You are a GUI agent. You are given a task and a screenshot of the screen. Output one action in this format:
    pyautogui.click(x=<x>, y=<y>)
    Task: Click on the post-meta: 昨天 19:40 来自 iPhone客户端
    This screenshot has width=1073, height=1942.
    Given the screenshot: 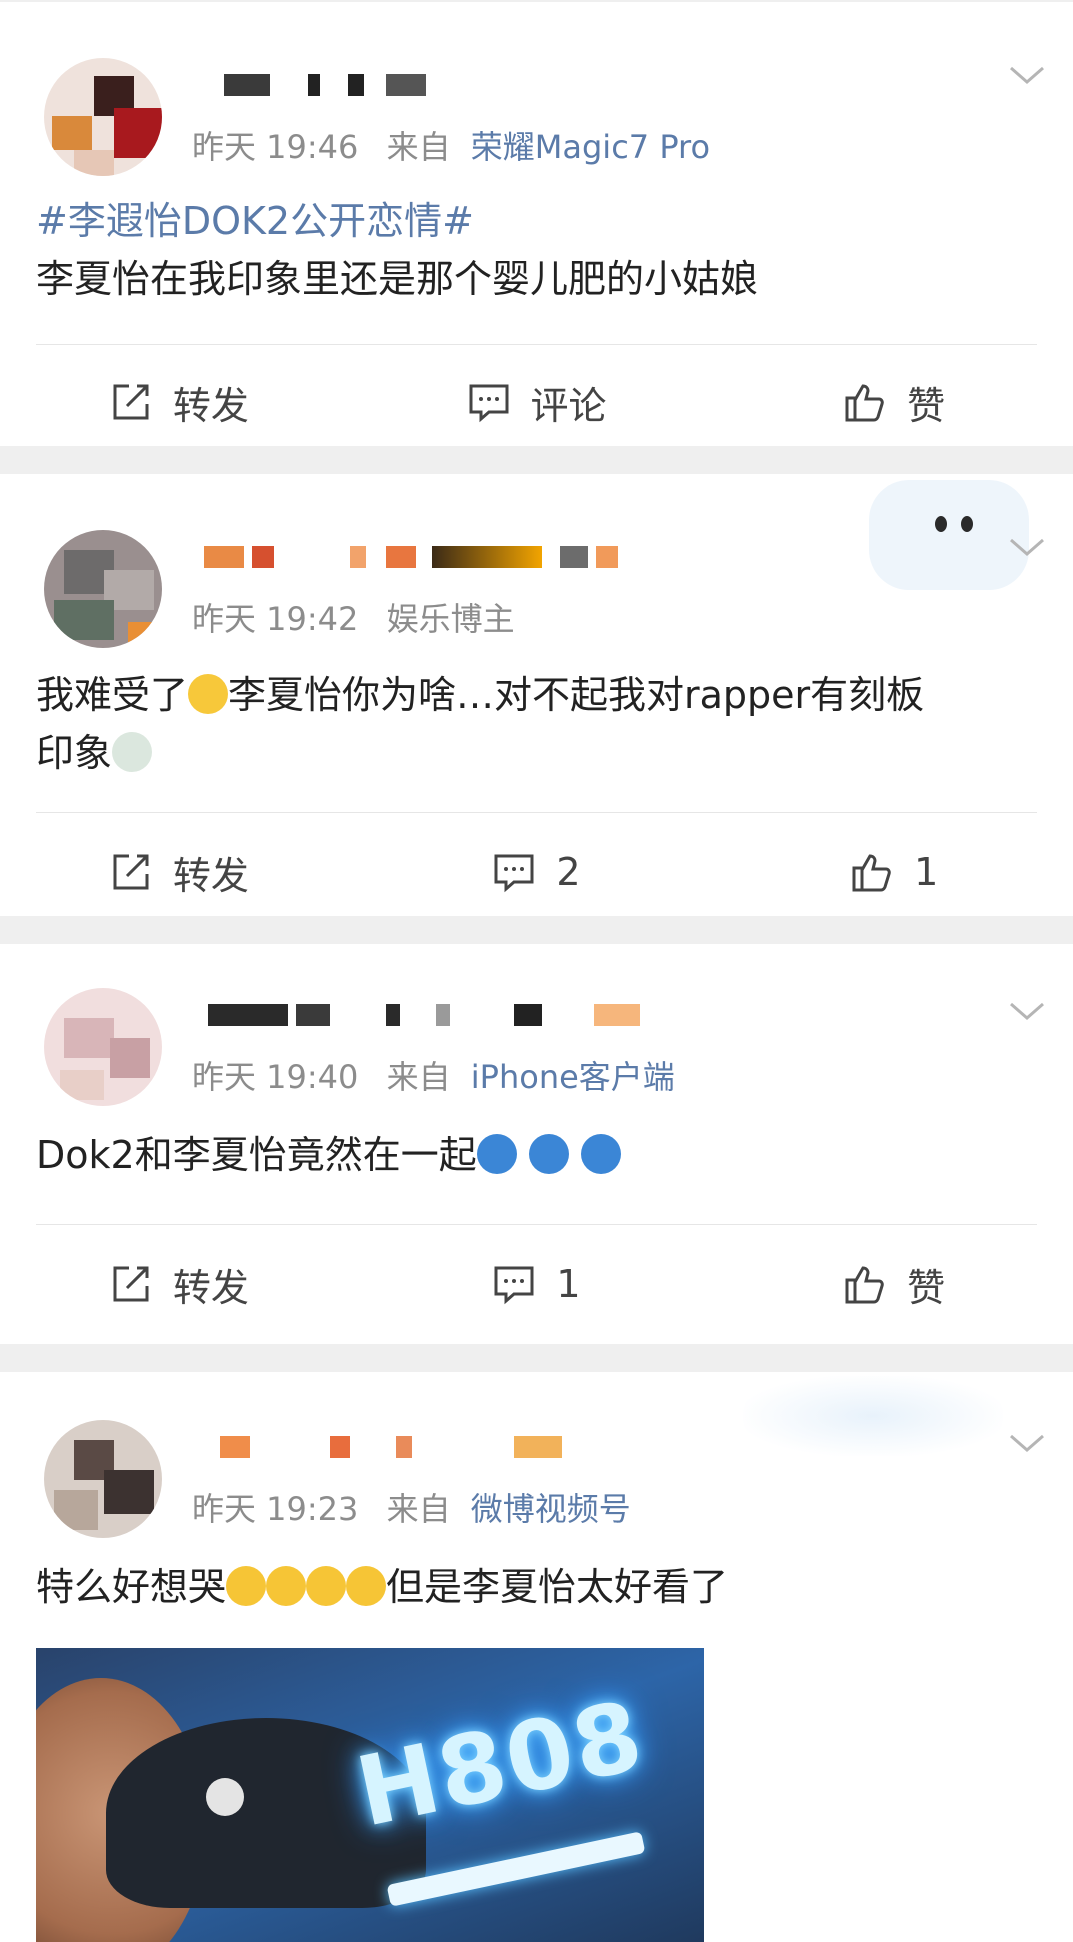 What is the action you would take?
    pyautogui.click(x=433, y=1075)
    